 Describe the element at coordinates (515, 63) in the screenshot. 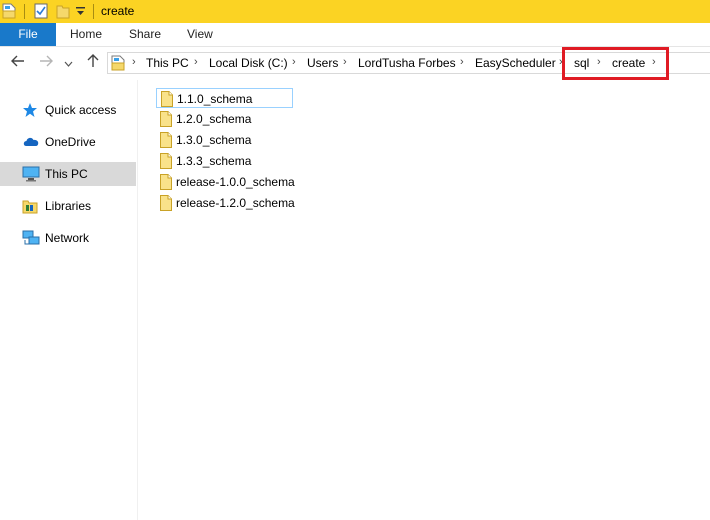

I see `breadcrumb-easyscheduler: EasyScheduler` at that location.